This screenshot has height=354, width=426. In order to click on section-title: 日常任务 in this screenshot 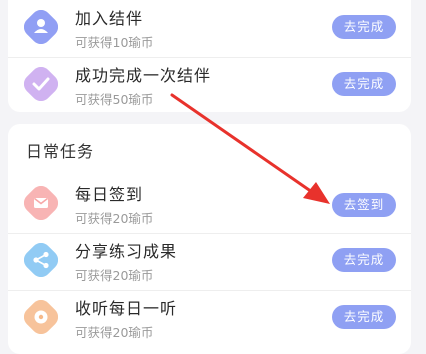, I will do `click(60, 151)`.